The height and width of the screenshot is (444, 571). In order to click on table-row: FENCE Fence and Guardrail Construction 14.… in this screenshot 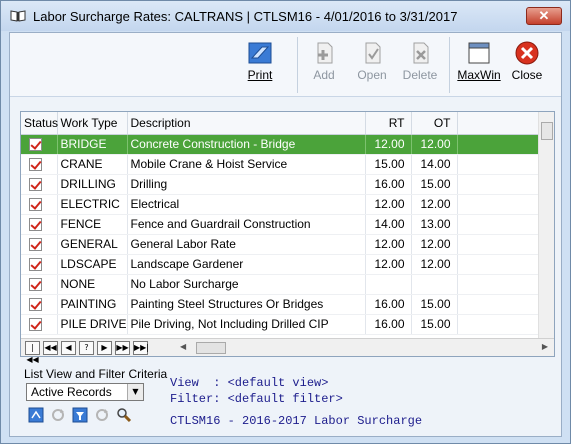, I will do `click(280, 224)`.